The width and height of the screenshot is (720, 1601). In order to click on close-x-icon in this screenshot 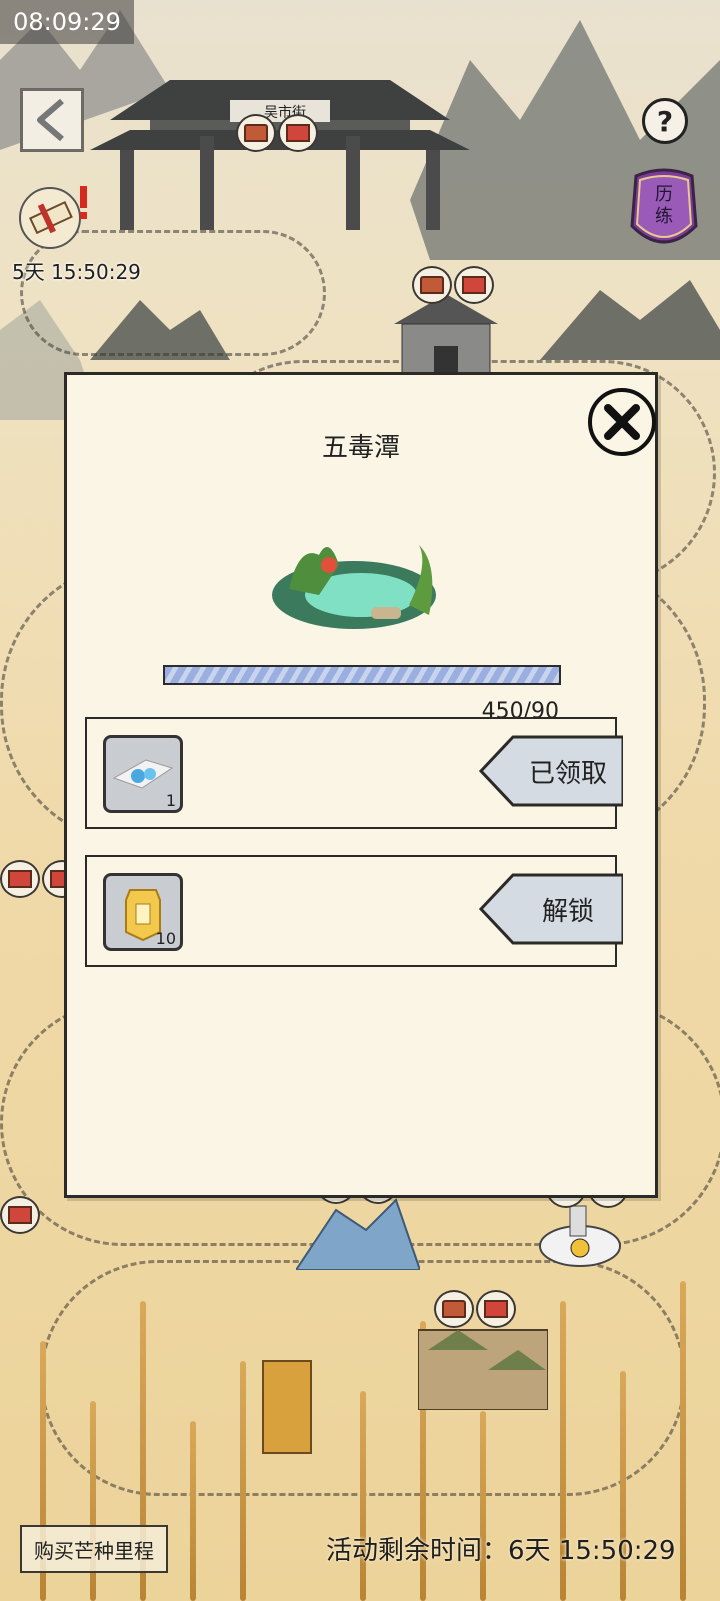, I will do `click(622, 422)`.